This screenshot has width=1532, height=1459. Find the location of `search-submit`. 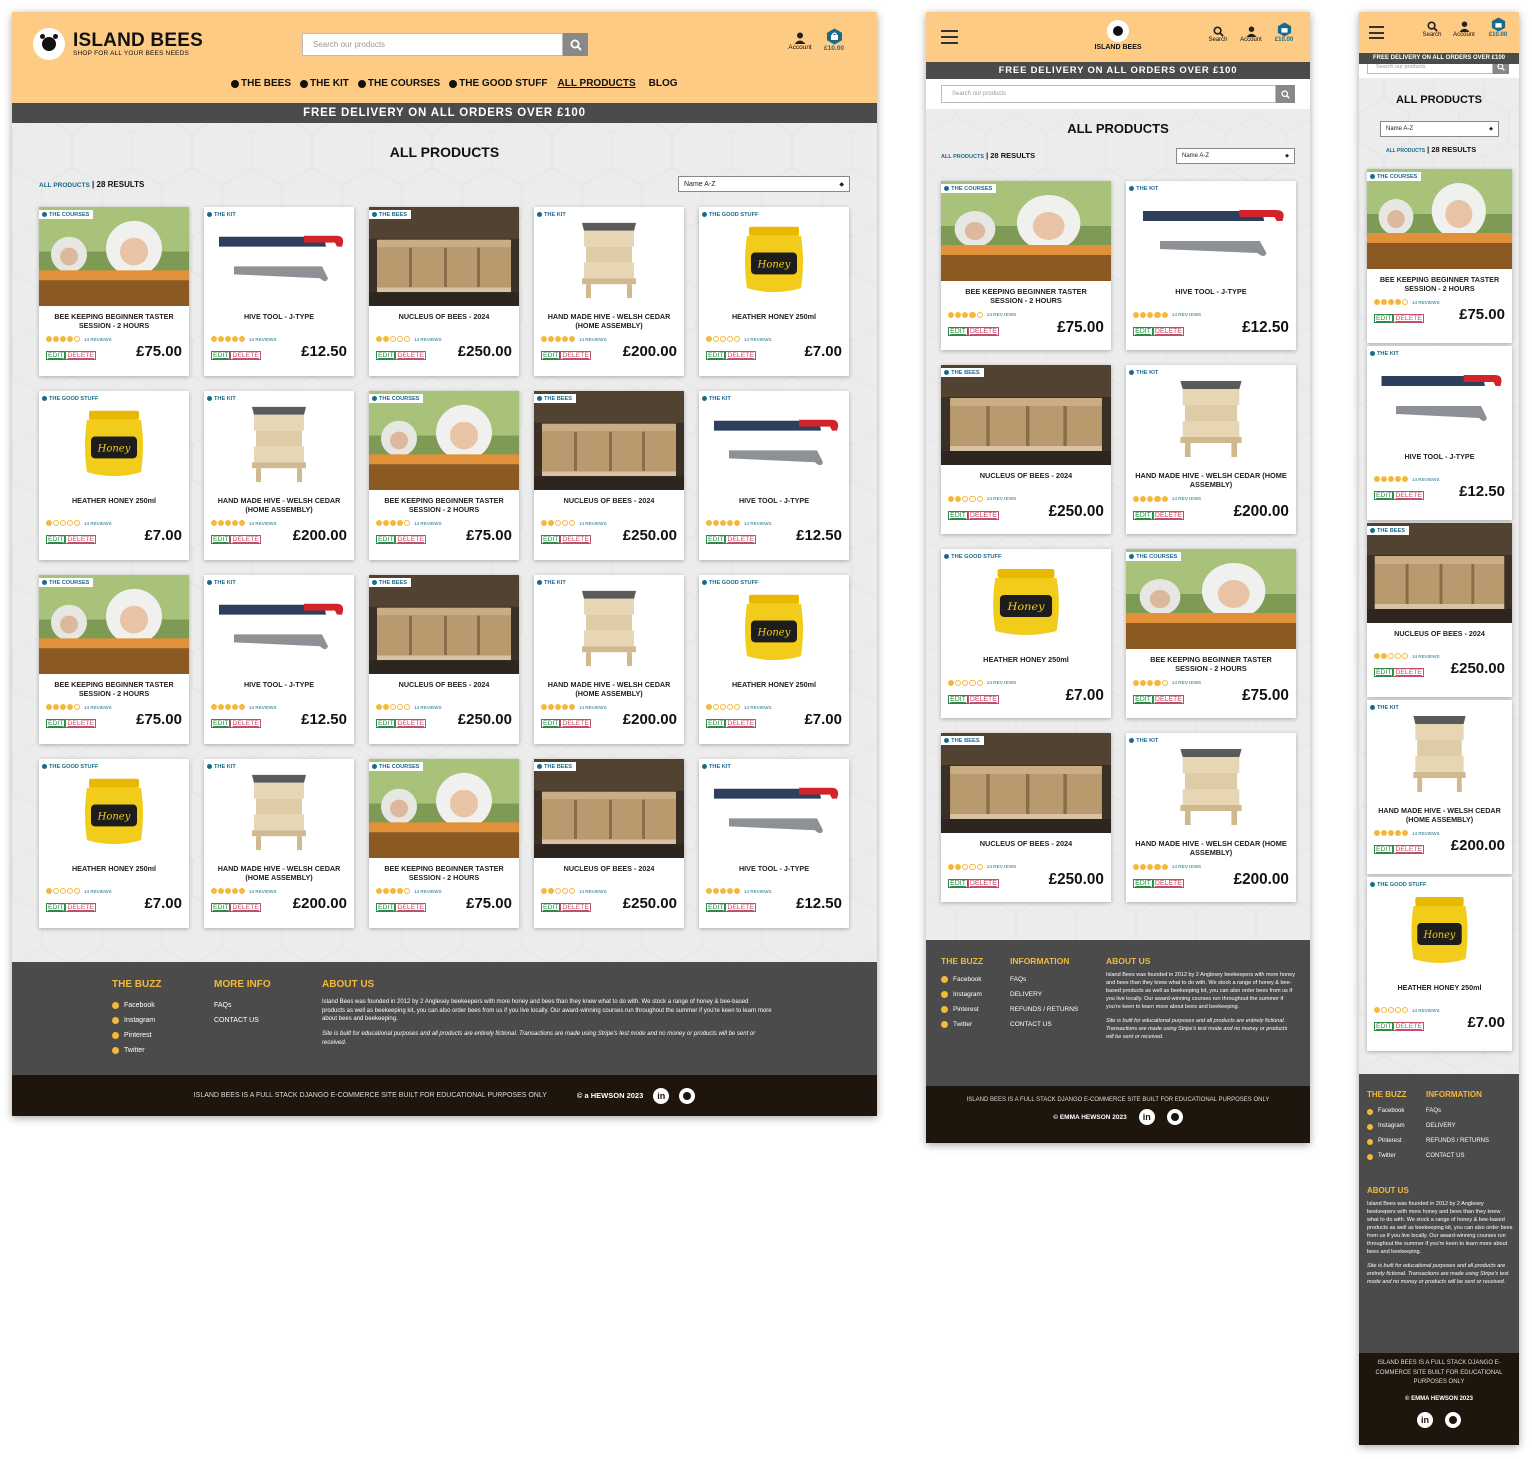

search-submit is located at coordinates (1501, 69).